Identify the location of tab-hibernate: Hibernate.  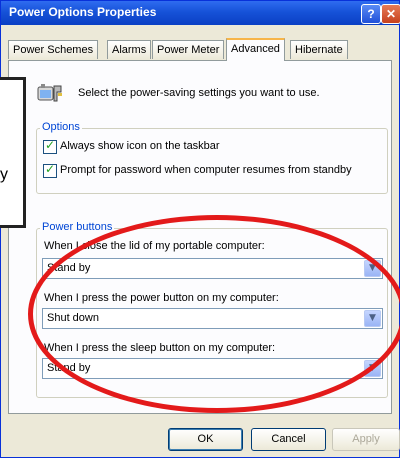
(319, 49).